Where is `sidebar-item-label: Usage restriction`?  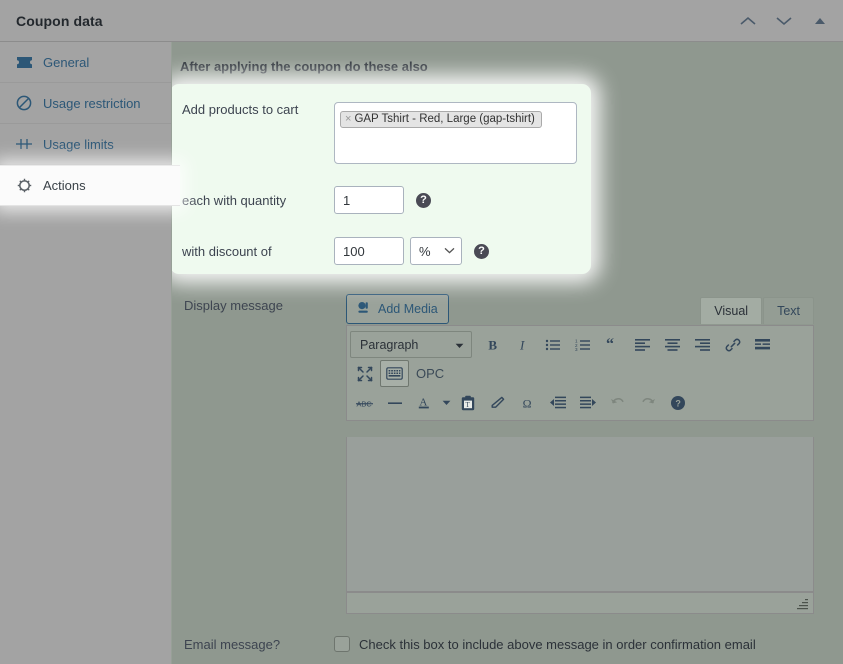
sidebar-item-label: Usage restriction is located at coordinates (92, 103).